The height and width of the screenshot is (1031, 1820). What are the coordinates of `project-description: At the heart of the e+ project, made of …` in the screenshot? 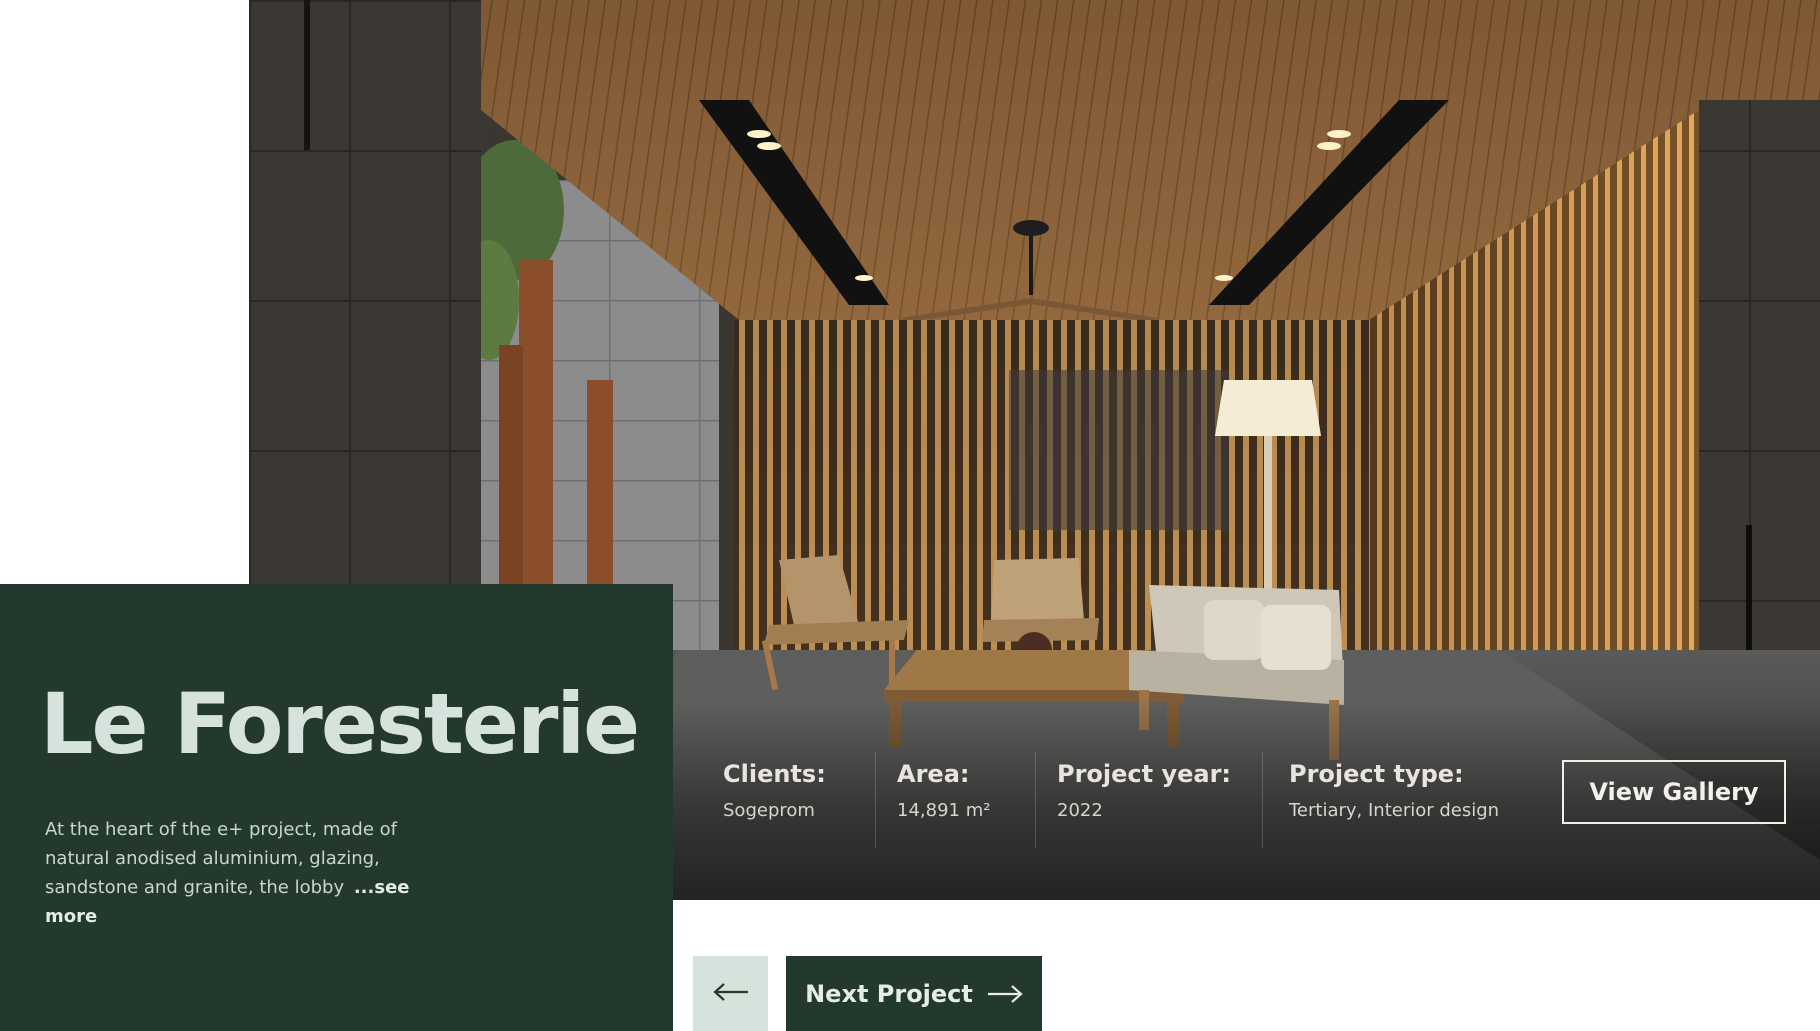 It's located at (255, 873).